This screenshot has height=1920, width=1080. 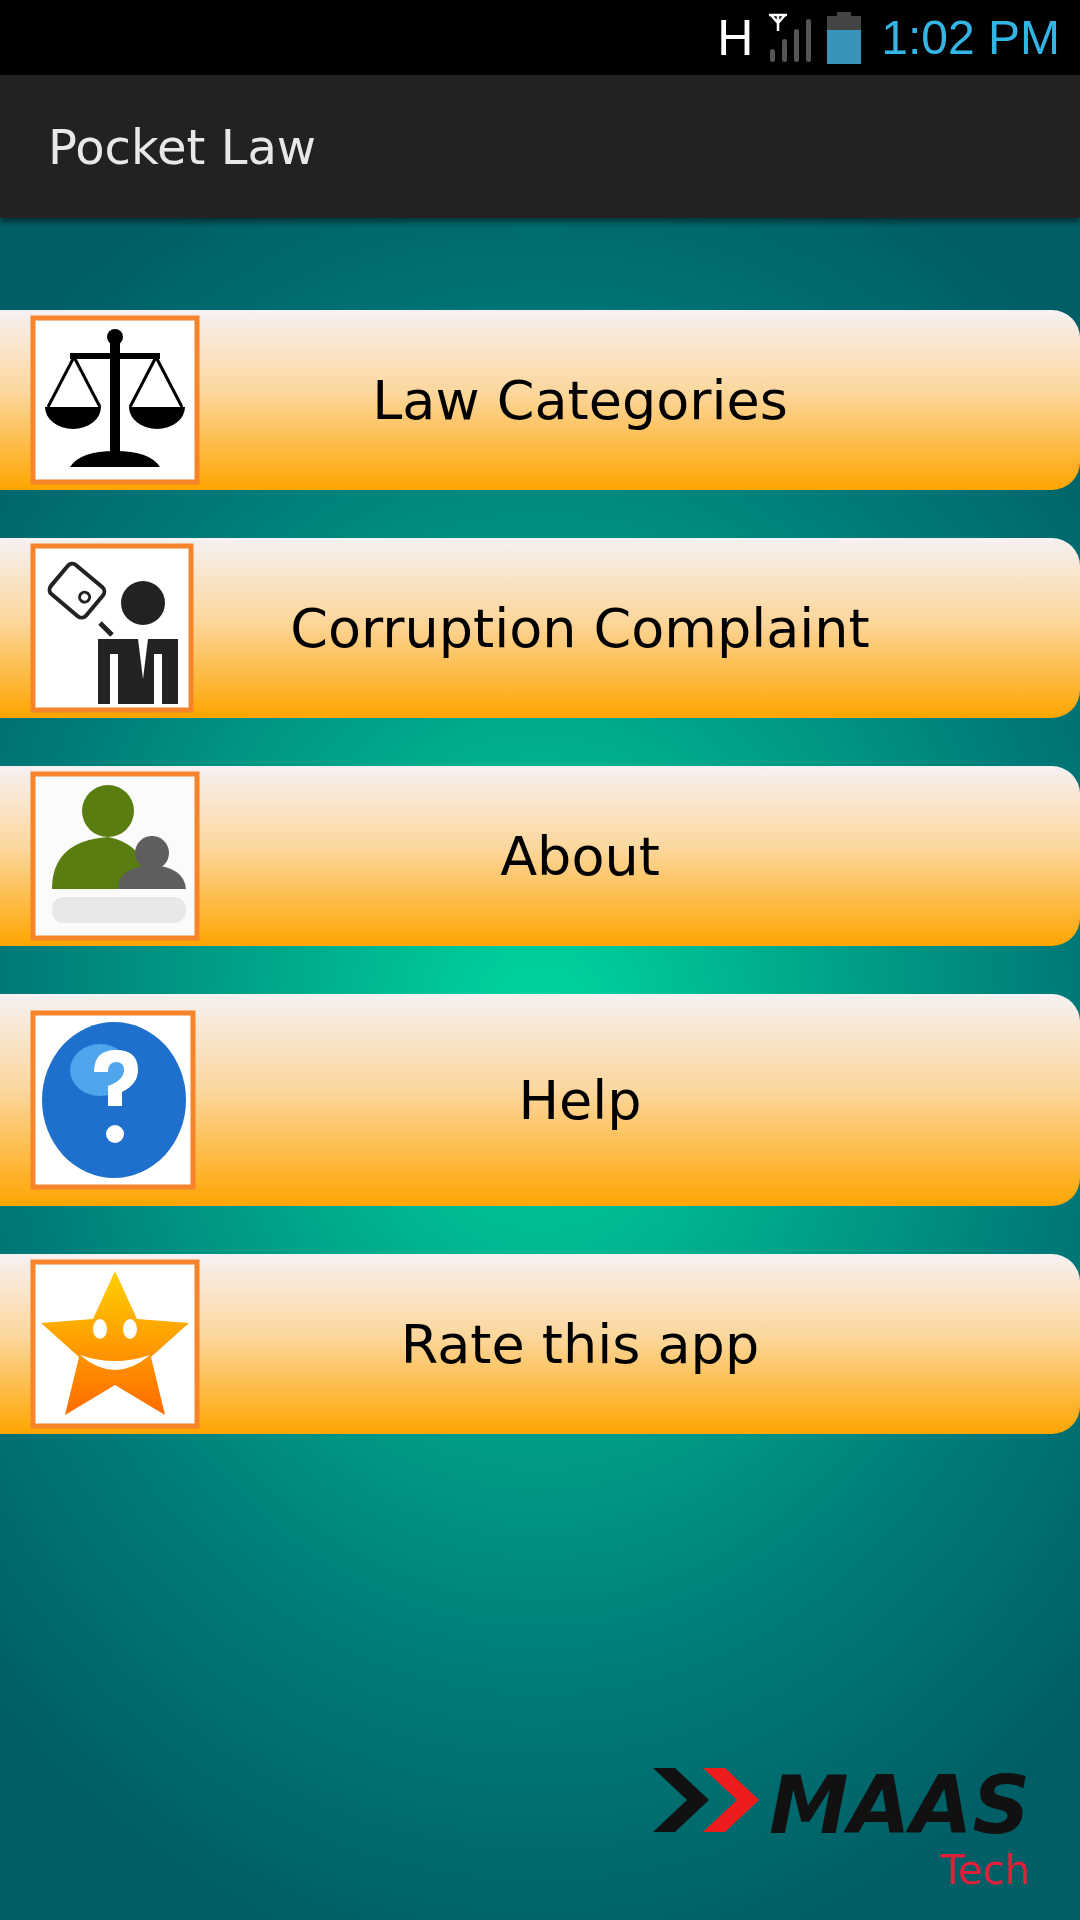 I want to click on clock-time: 1:02 PM, so click(x=970, y=37).